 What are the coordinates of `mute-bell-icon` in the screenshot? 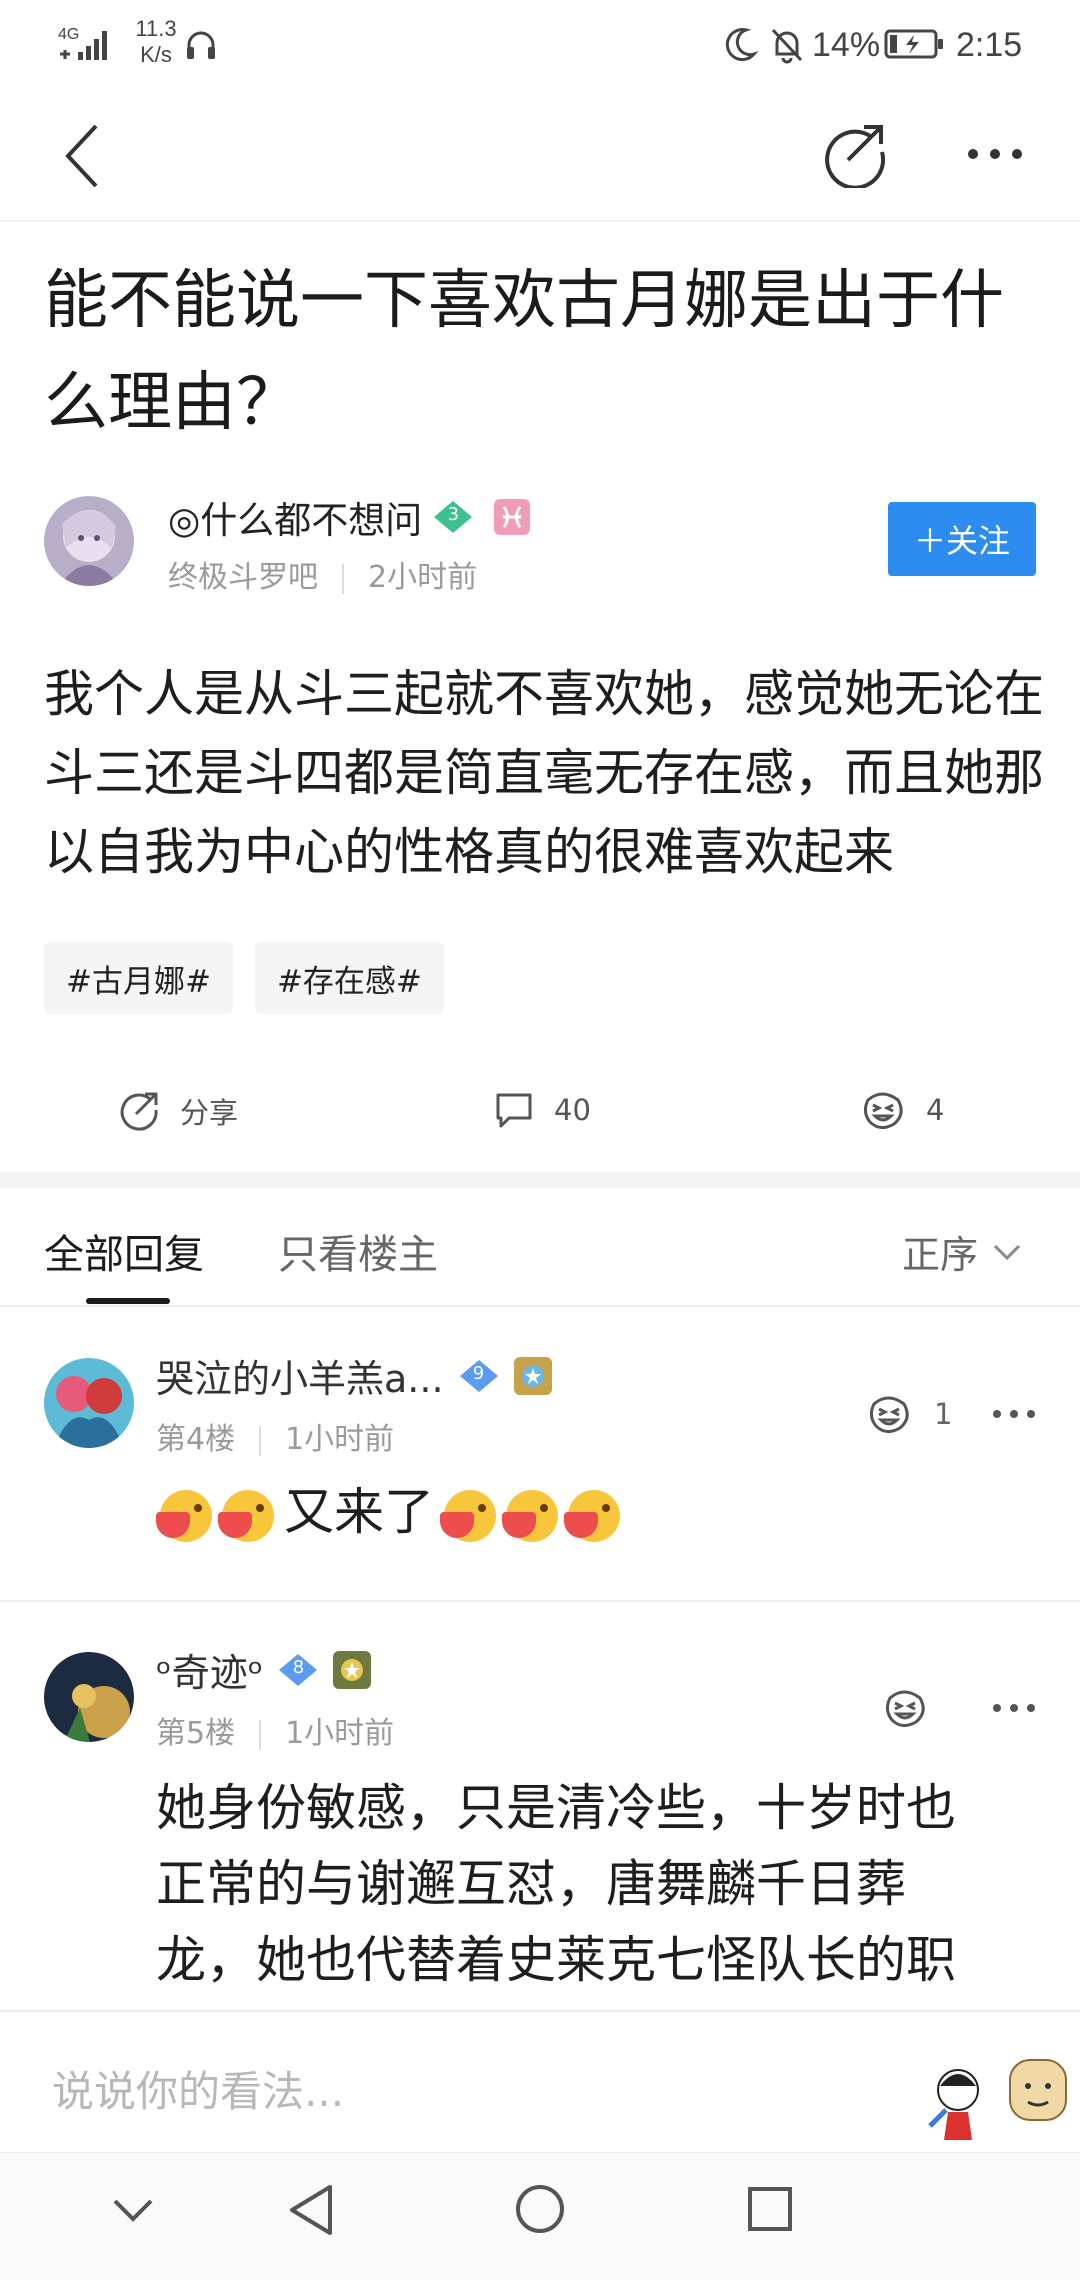 It's located at (787, 46).